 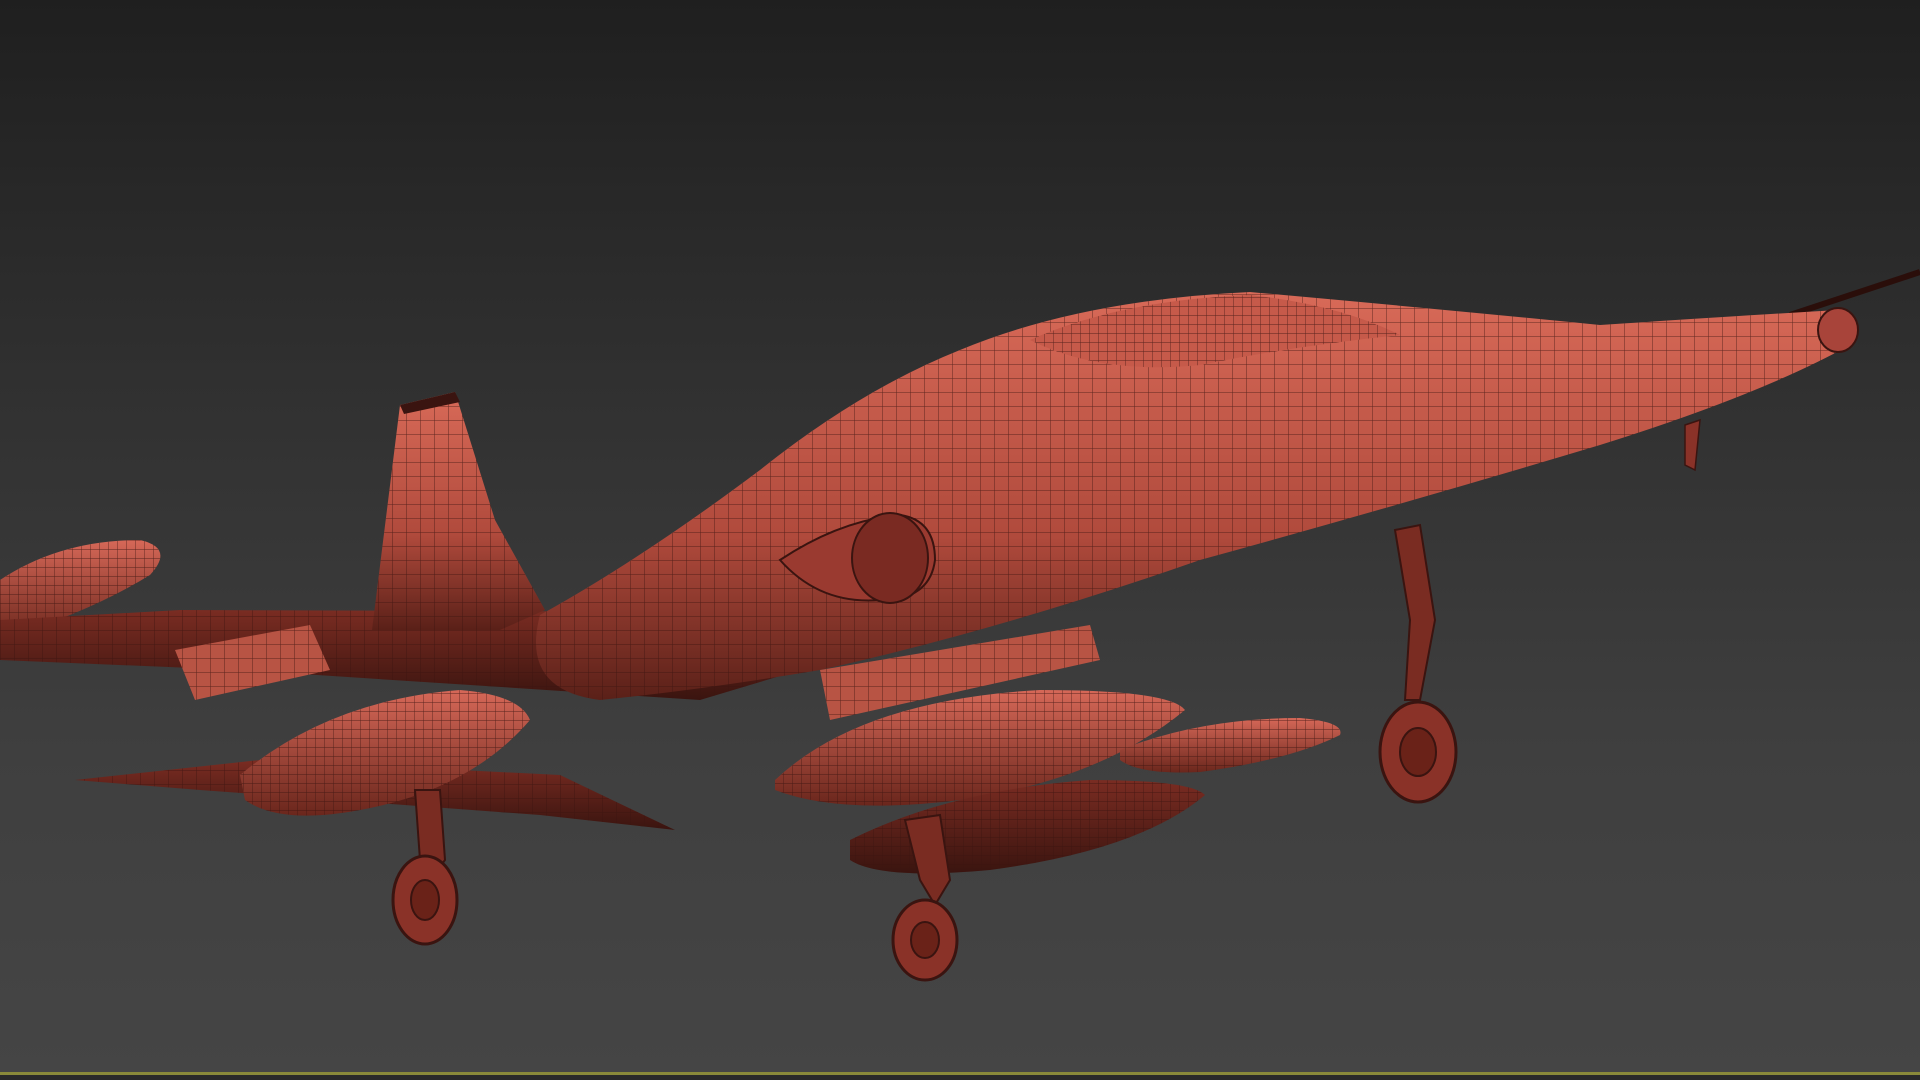 I want to click on nose-antenna, so click(x=1692, y=445).